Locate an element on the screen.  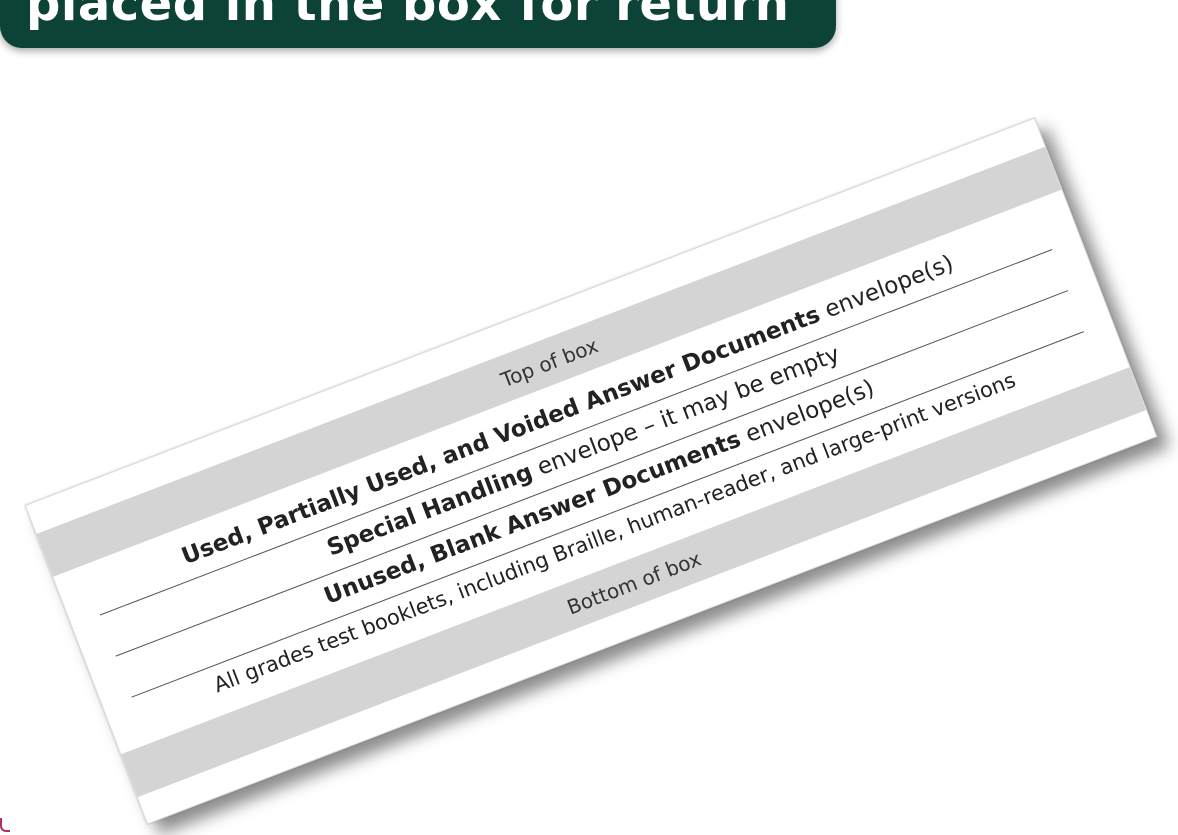
heading-text: placed in the box for return is located at coordinates (408, 16).